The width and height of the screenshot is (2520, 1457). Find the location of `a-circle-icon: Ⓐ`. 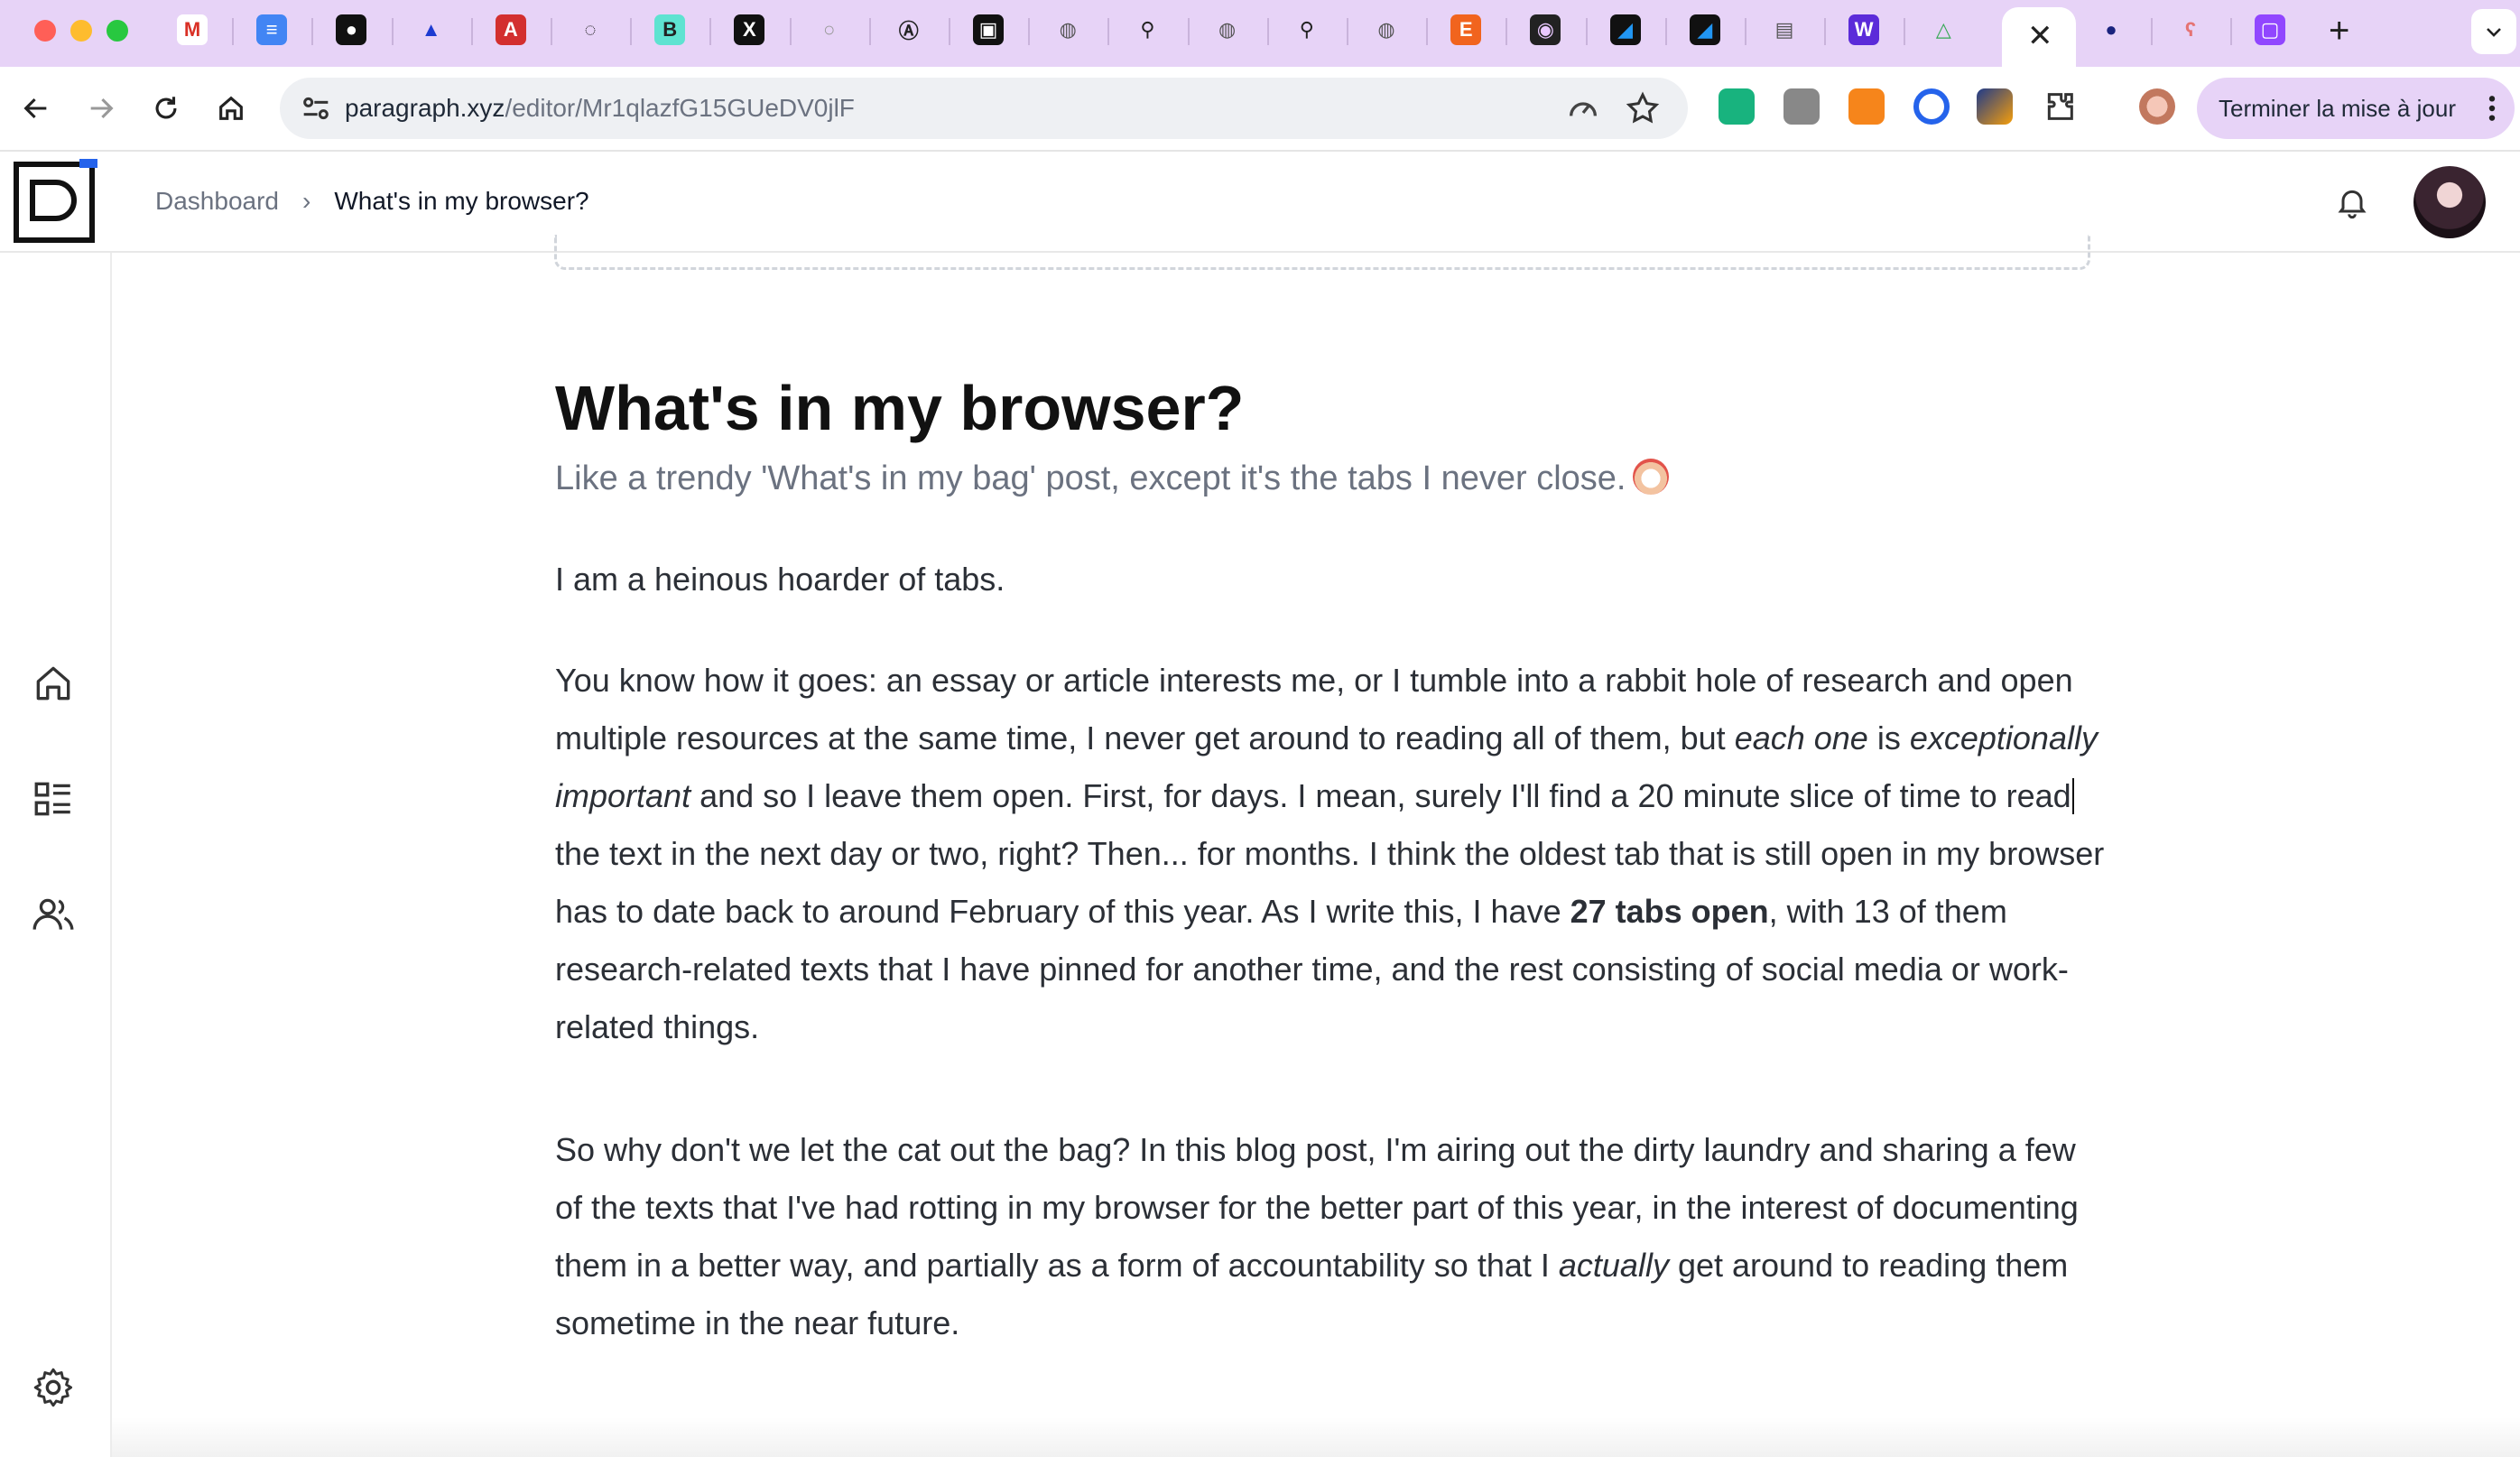

a-circle-icon: Ⓐ is located at coordinates (908, 29).